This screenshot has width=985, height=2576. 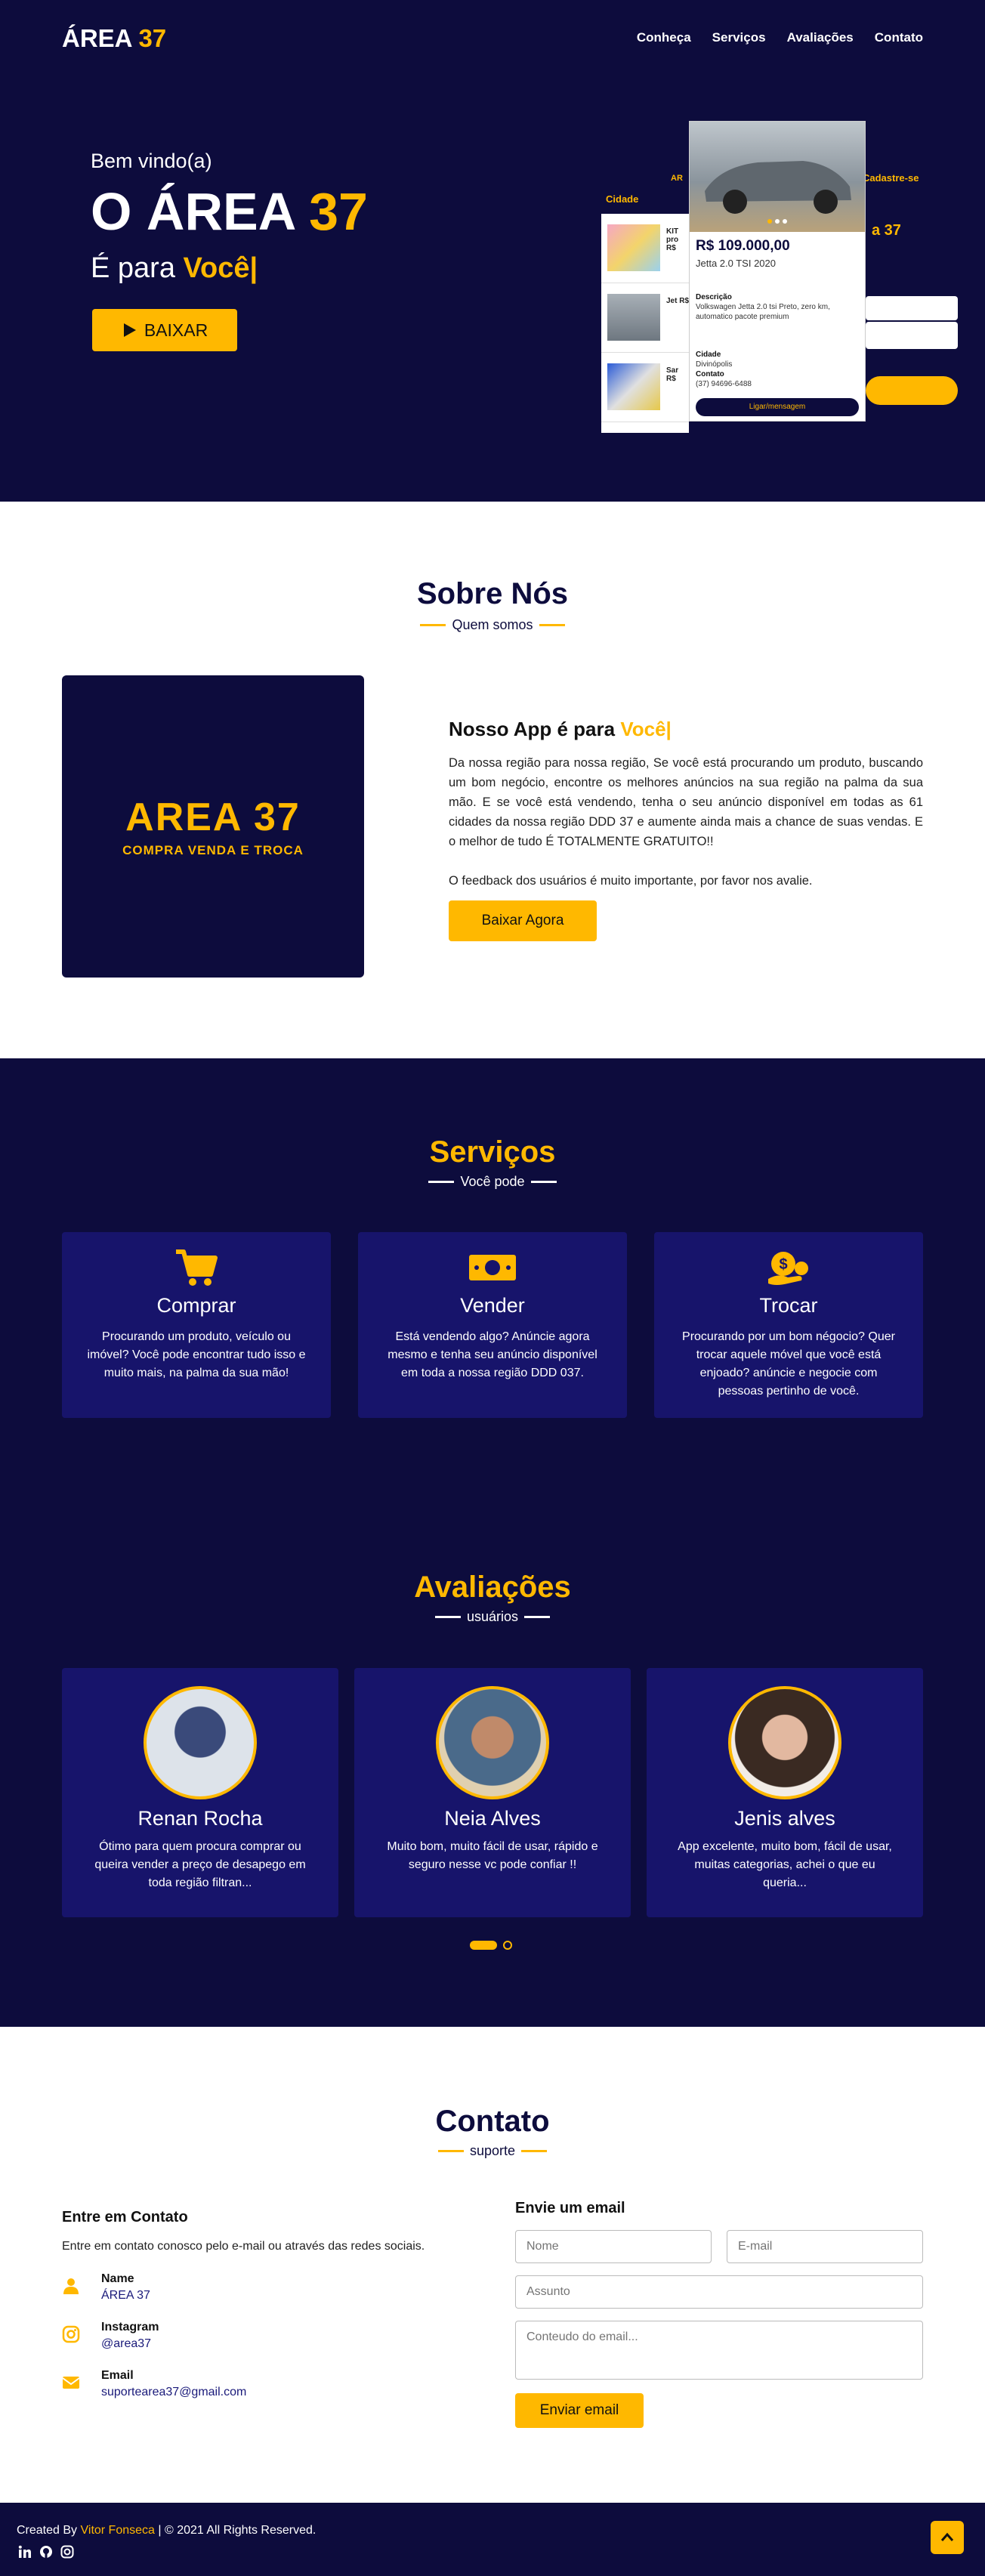 I want to click on service-title: Comprar, so click(x=196, y=1305).